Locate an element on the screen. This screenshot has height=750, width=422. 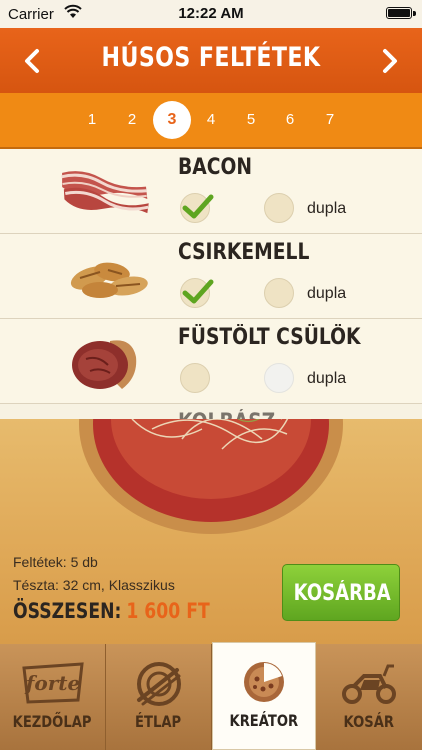
ham-hock-image is located at coordinates (104, 364).